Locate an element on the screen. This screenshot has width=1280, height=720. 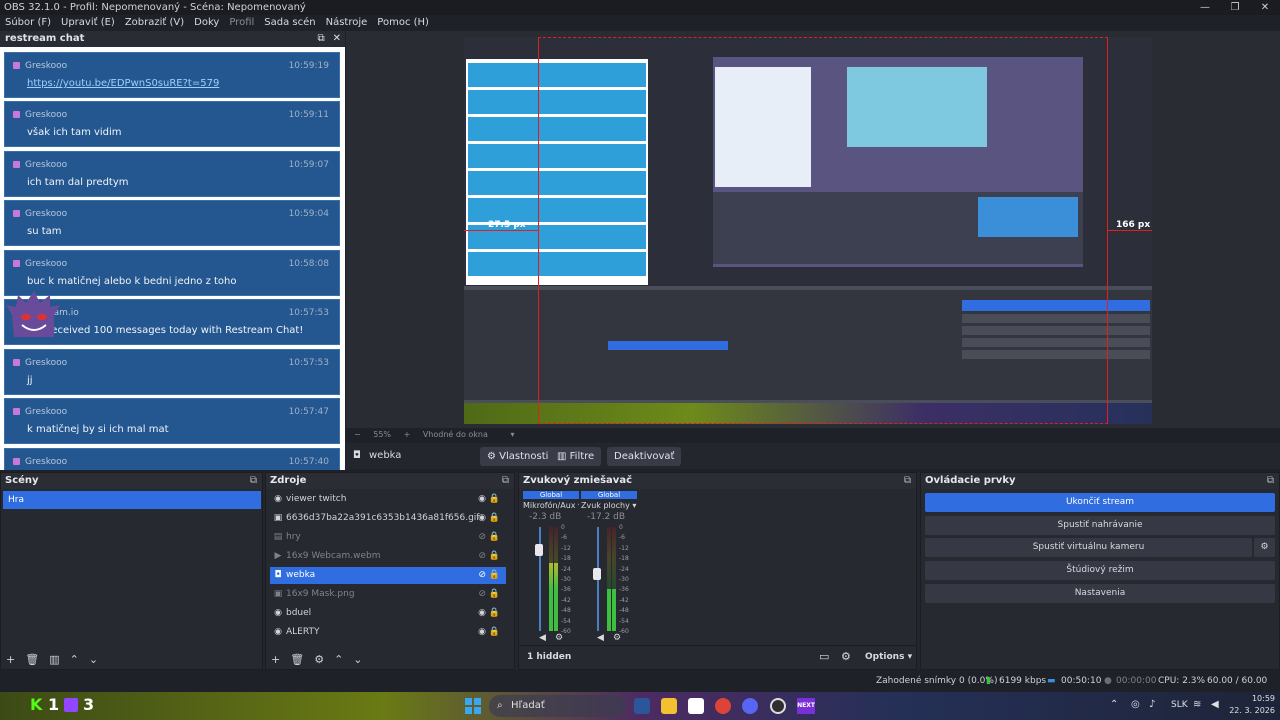
menu-docks: Doky is located at coordinates (206, 23).